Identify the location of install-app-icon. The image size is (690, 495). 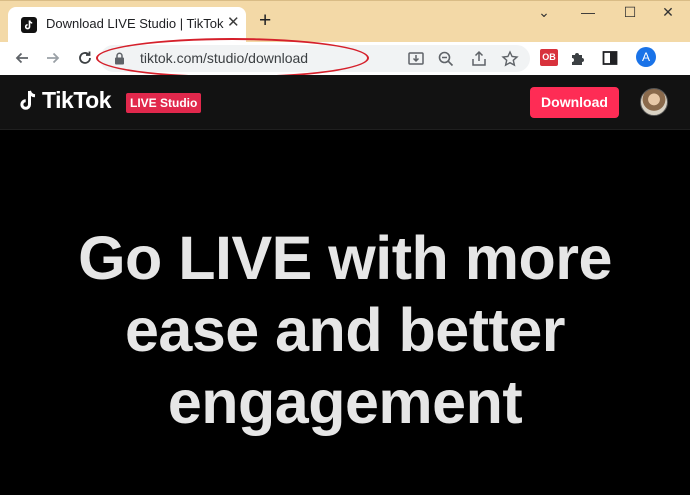
(416, 59).